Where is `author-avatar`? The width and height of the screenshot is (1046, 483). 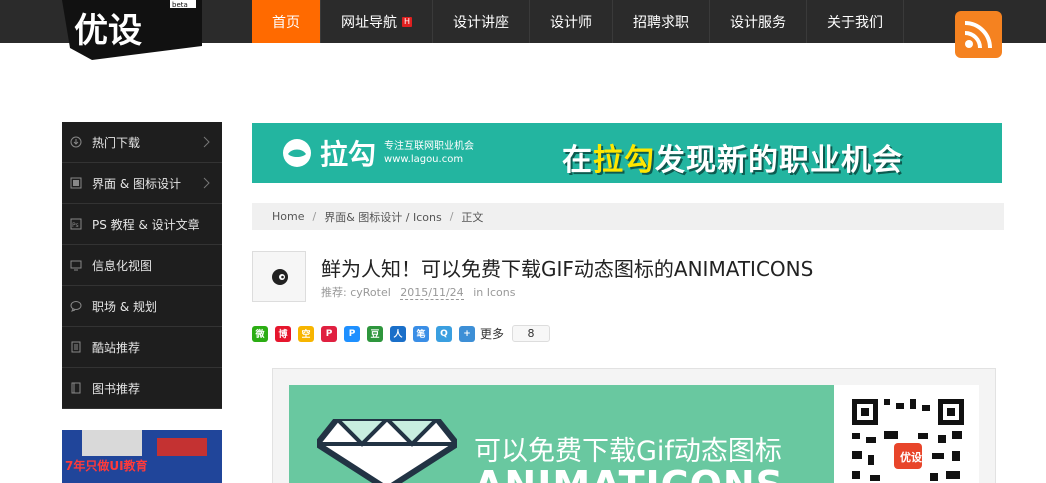
author-avatar is located at coordinates (279, 276).